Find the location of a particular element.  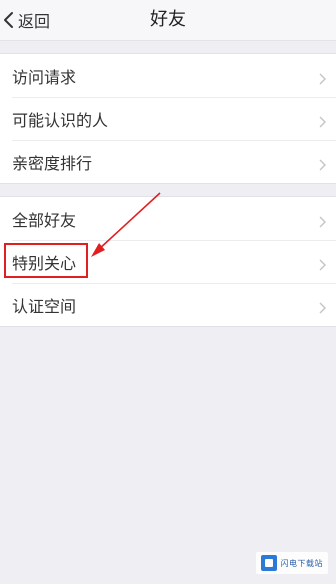

navigation-bar: 返回 好友 is located at coordinates (168, 20).